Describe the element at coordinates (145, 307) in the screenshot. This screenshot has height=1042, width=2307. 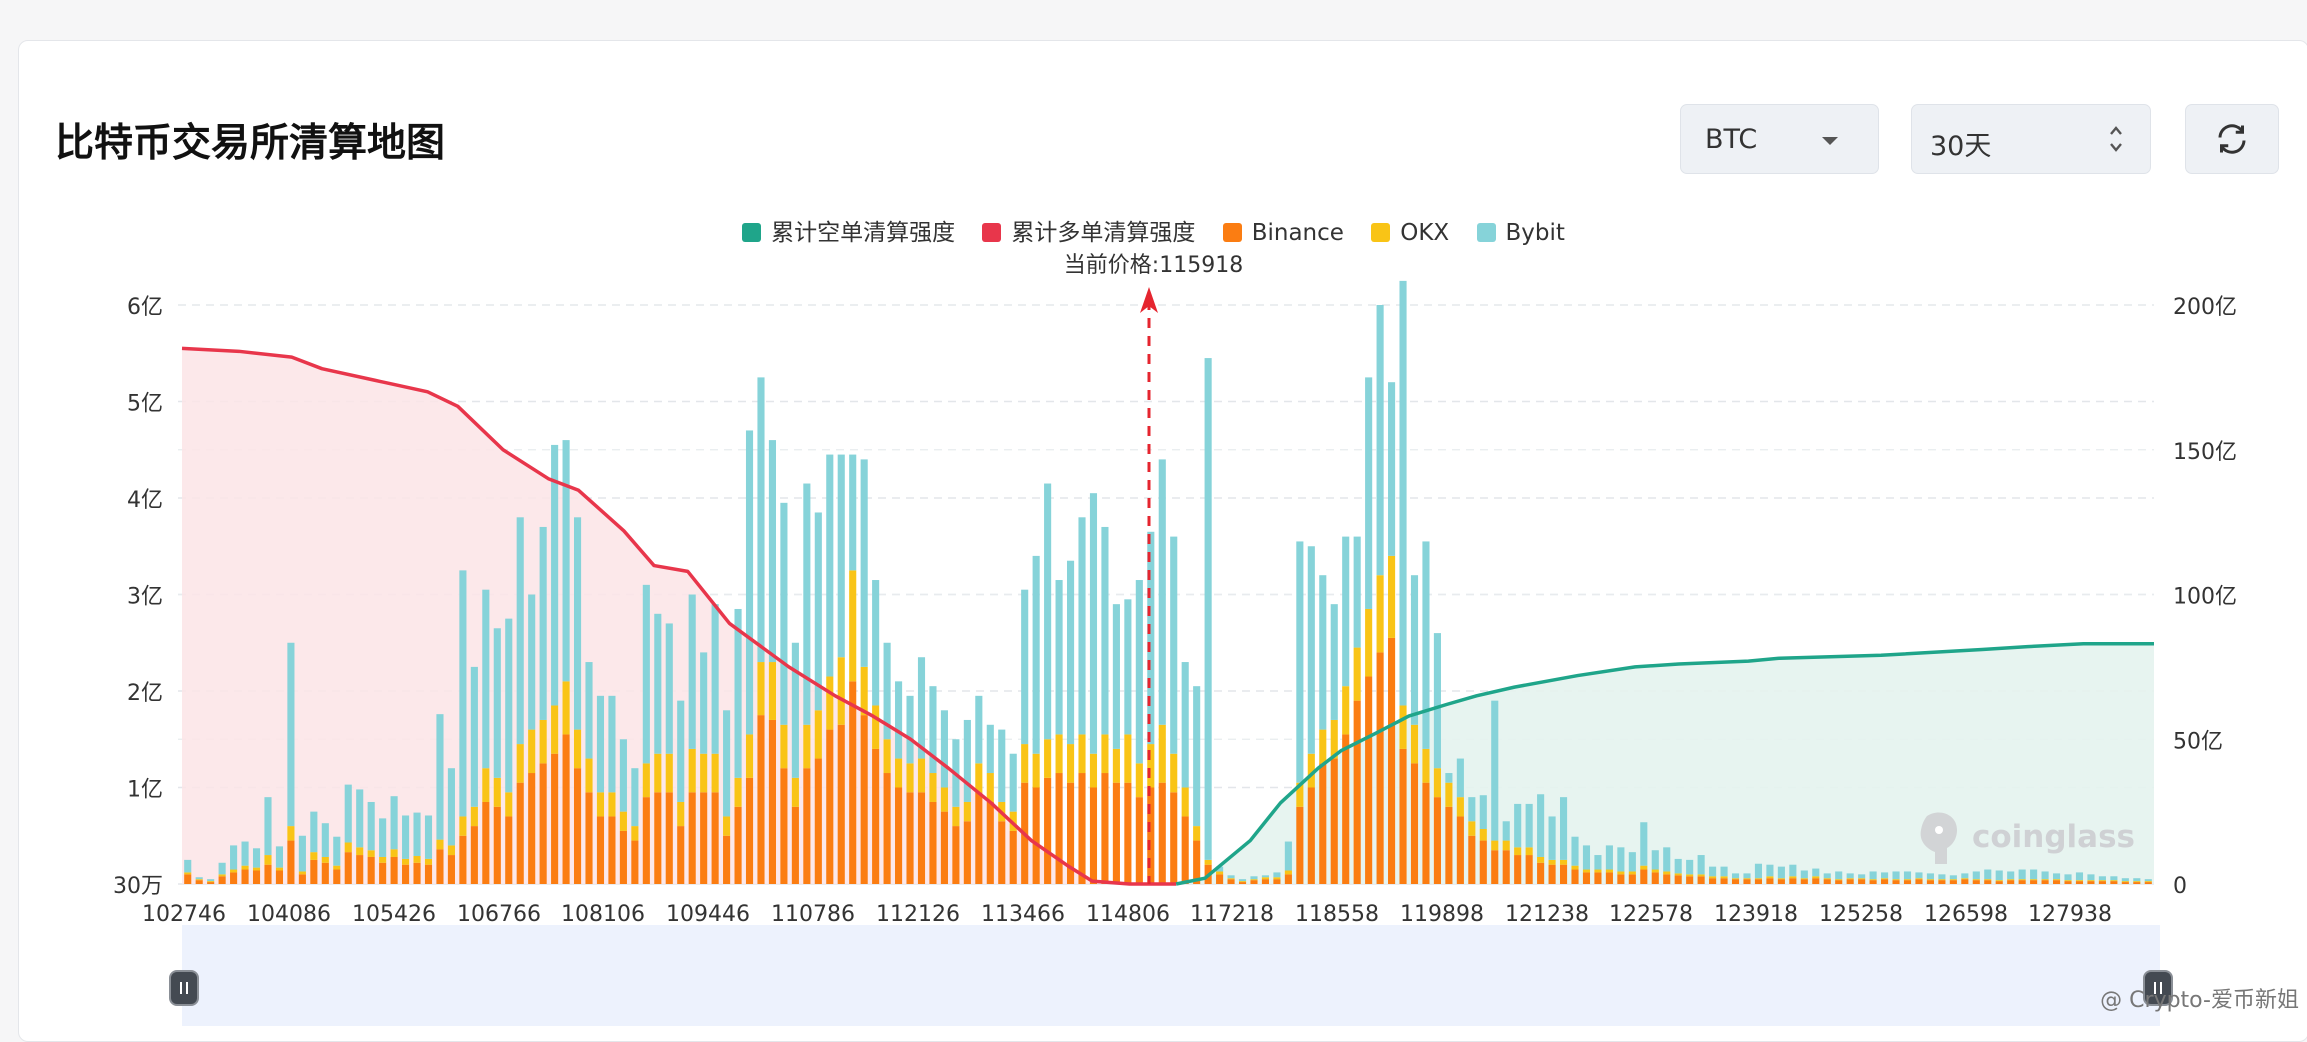
I see `y-left-tick-label: 6亿` at that location.